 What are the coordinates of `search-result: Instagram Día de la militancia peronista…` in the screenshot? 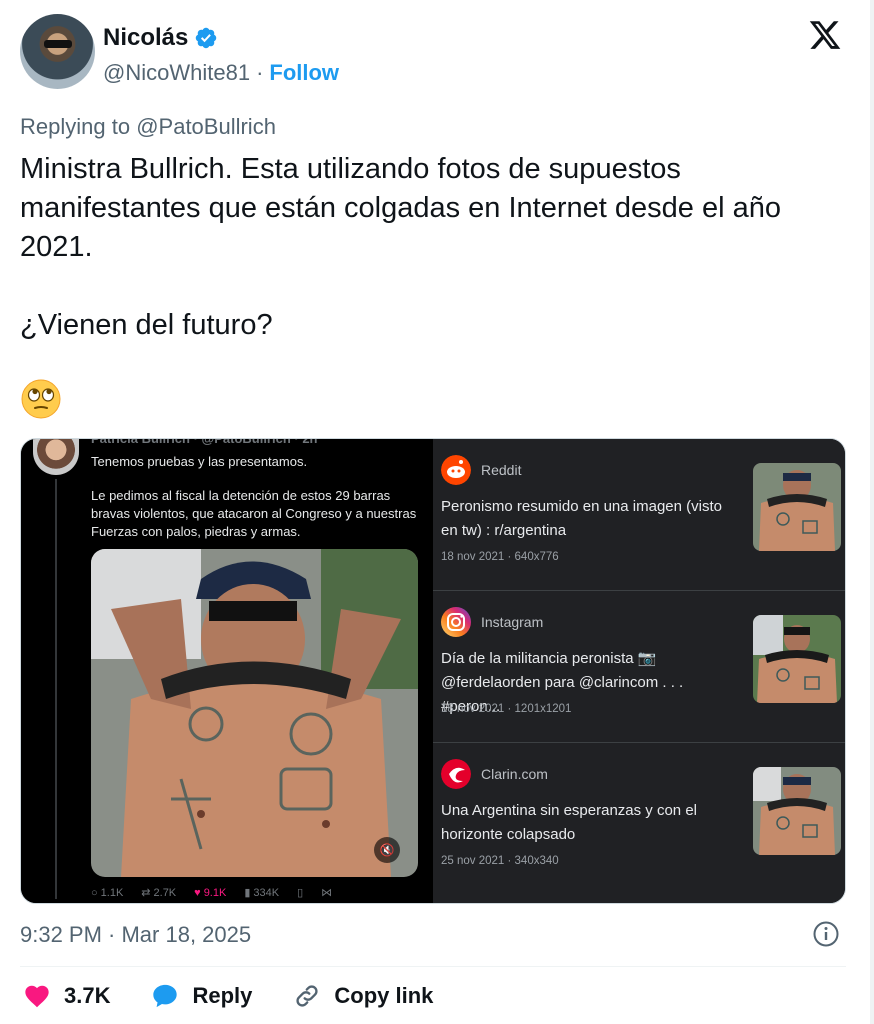 It's located at (639, 667).